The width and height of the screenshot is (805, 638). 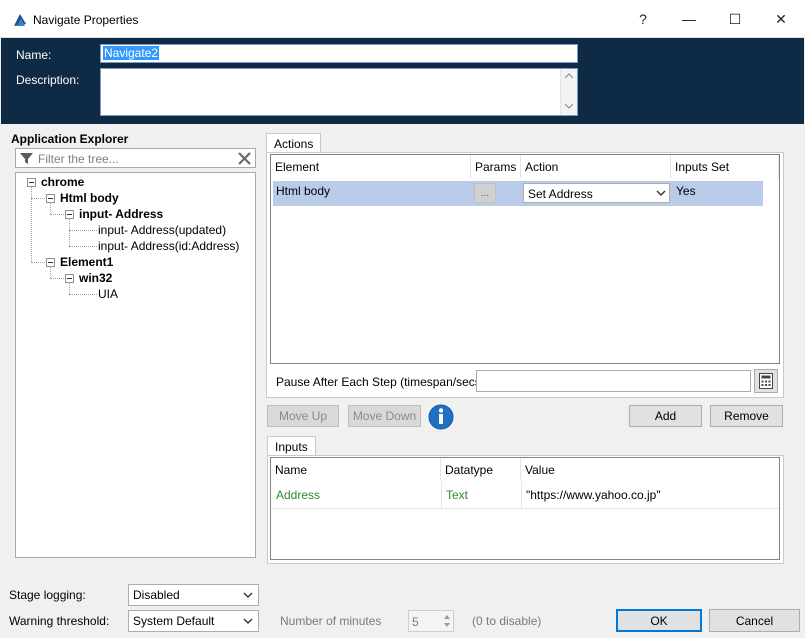 What do you see at coordinates (650, 469) in the screenshot?
I see `column-header-value: Value` at bounding box center [650, 469].